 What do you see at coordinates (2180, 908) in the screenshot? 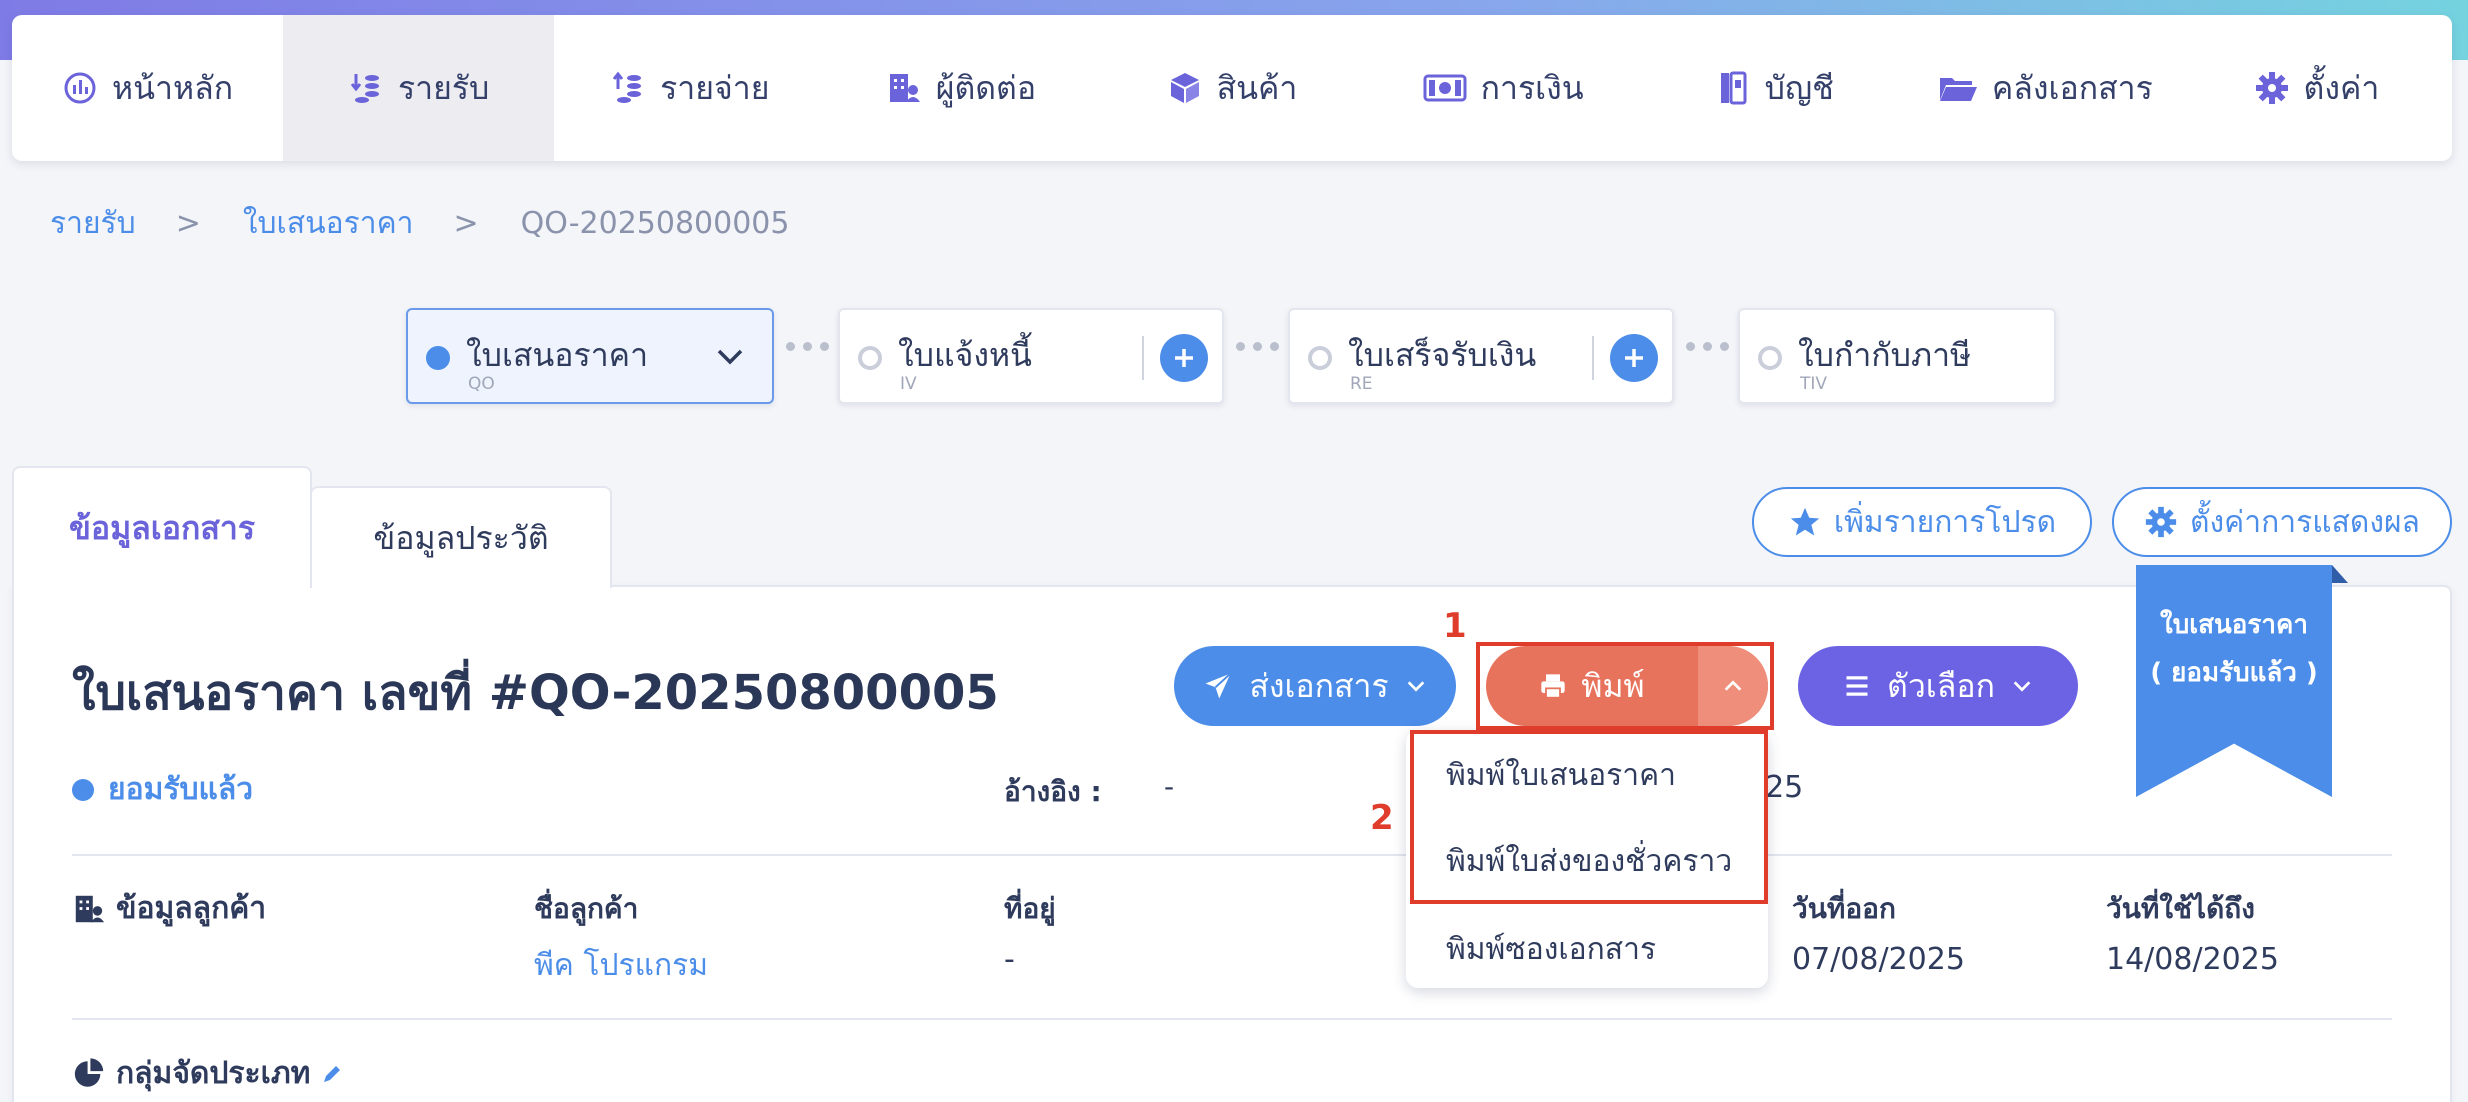
I see `valid-until-label: วันที่ใช้ได้ถึง` at bounding box center [2180, 908].